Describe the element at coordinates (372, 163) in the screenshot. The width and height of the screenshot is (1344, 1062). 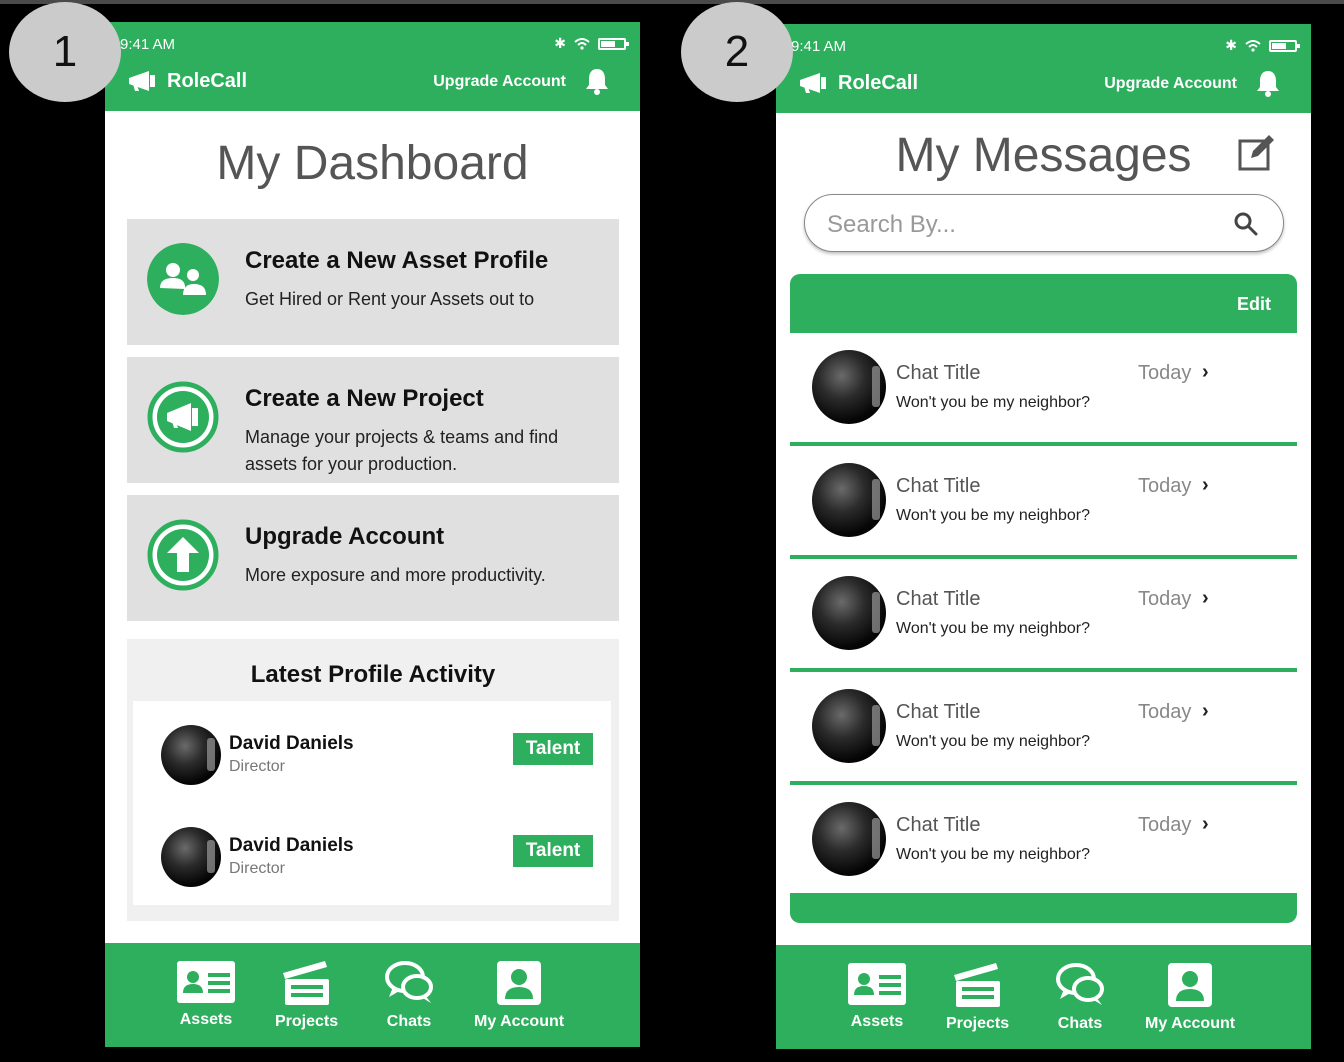
I see `page-title: My Dashboard` at that location.